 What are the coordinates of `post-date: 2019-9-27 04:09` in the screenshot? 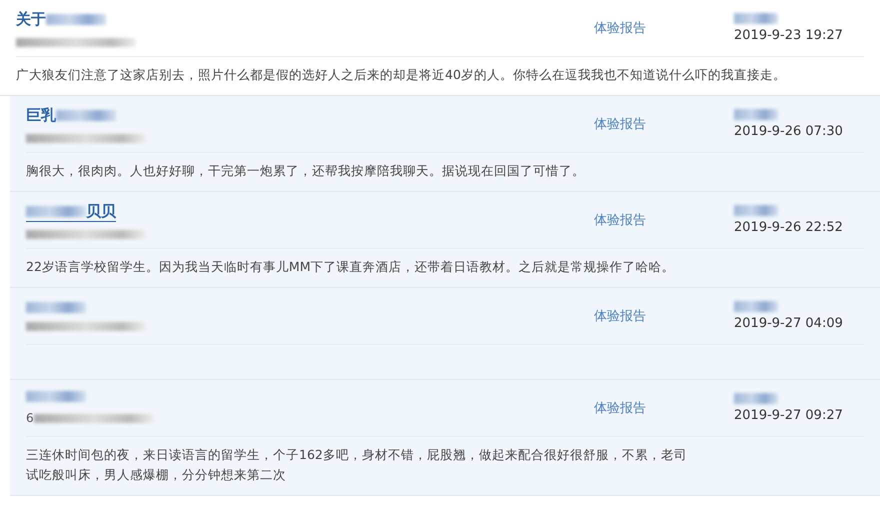 It's located at (789, 323).